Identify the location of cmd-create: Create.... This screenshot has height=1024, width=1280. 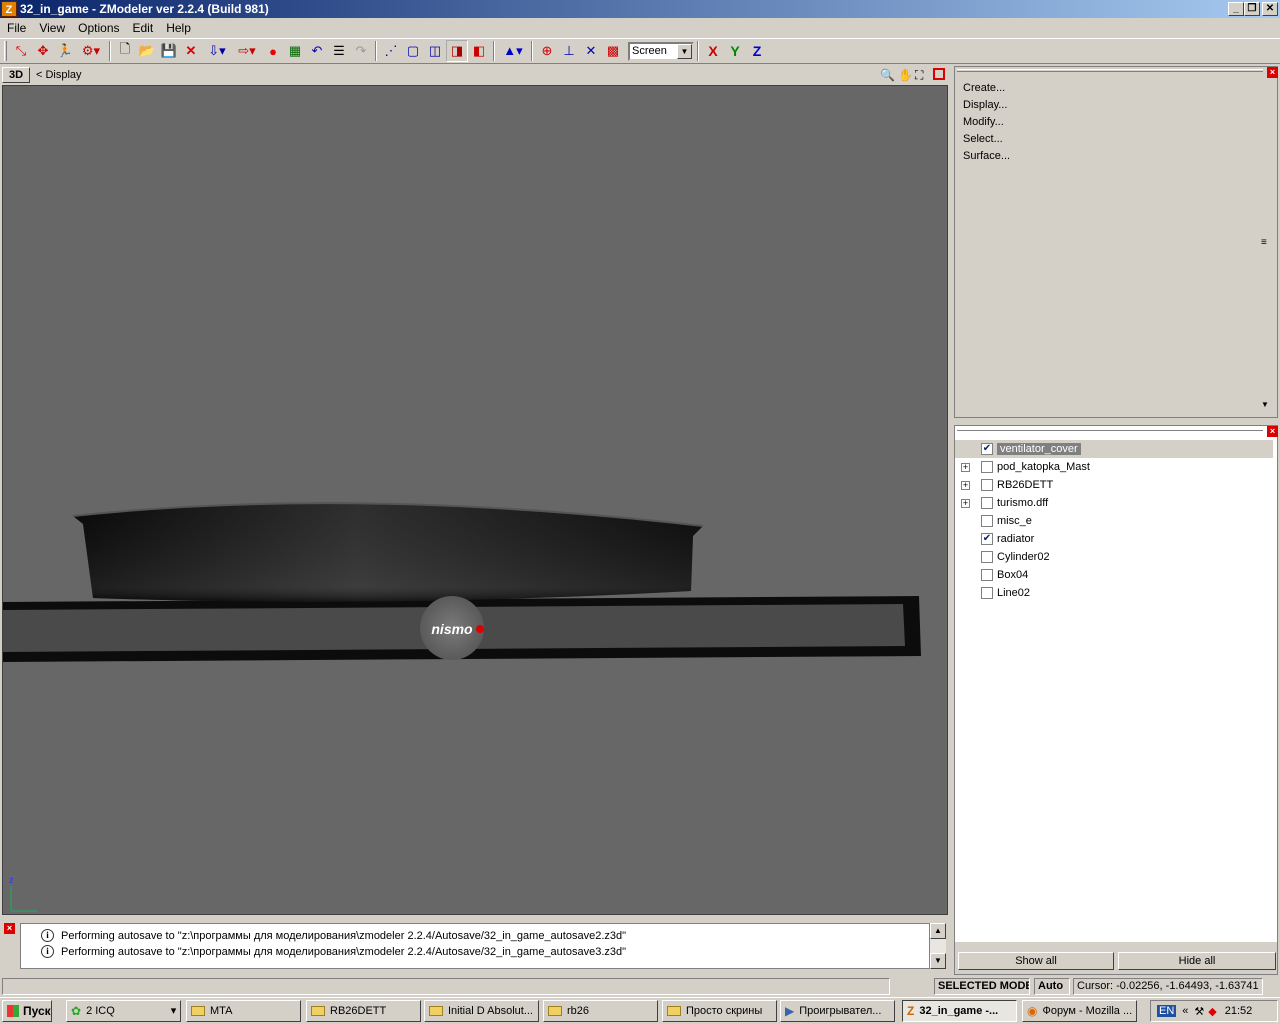
(984, 88).